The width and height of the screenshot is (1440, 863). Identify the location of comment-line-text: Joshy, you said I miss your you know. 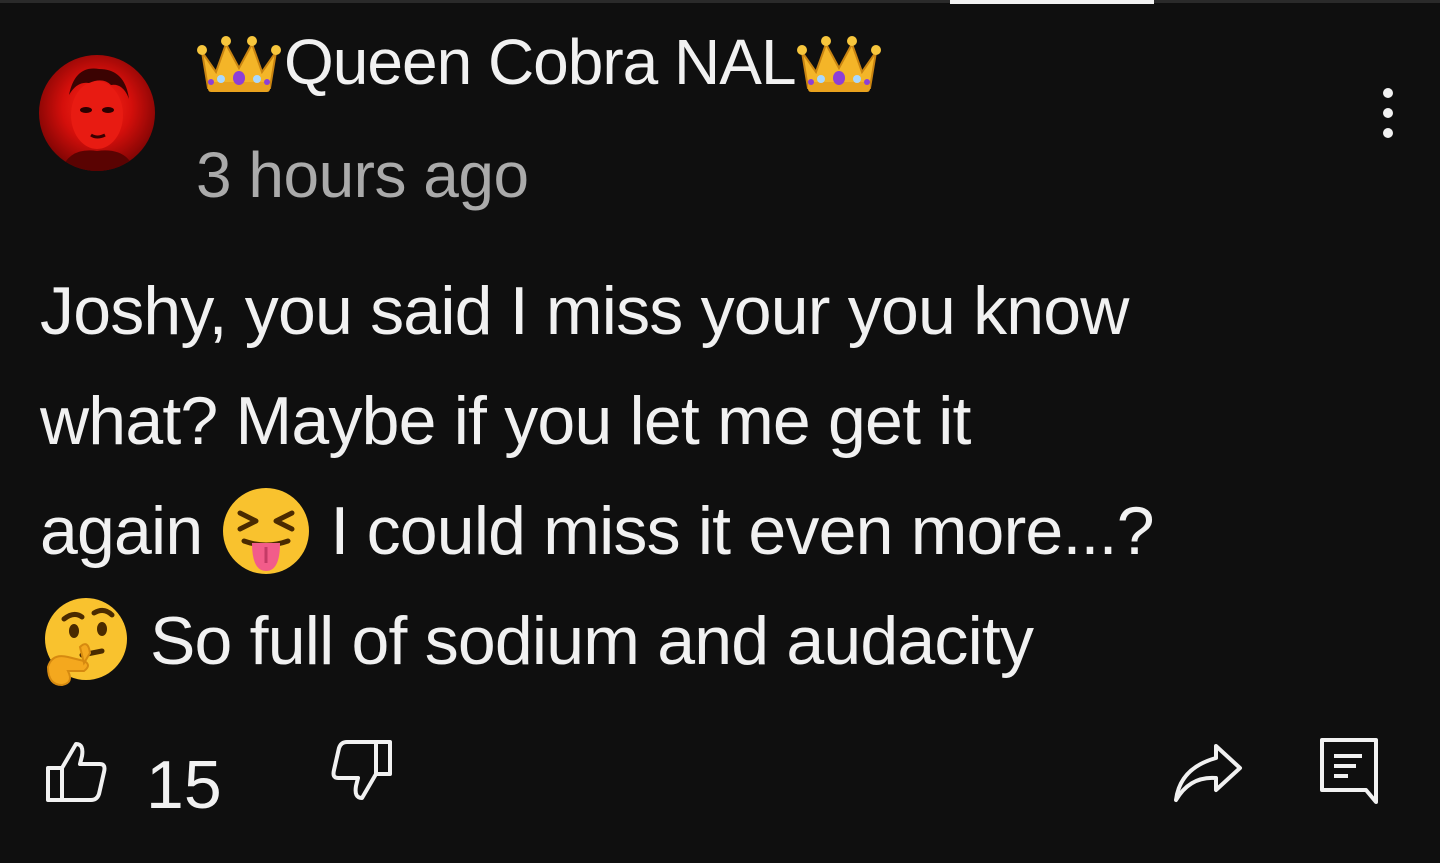
(584, 311).